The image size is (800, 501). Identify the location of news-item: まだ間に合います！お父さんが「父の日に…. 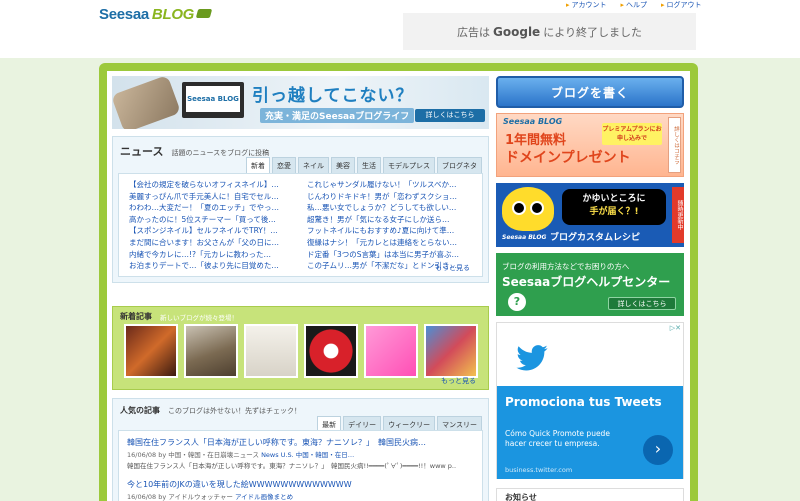
(219, 243).